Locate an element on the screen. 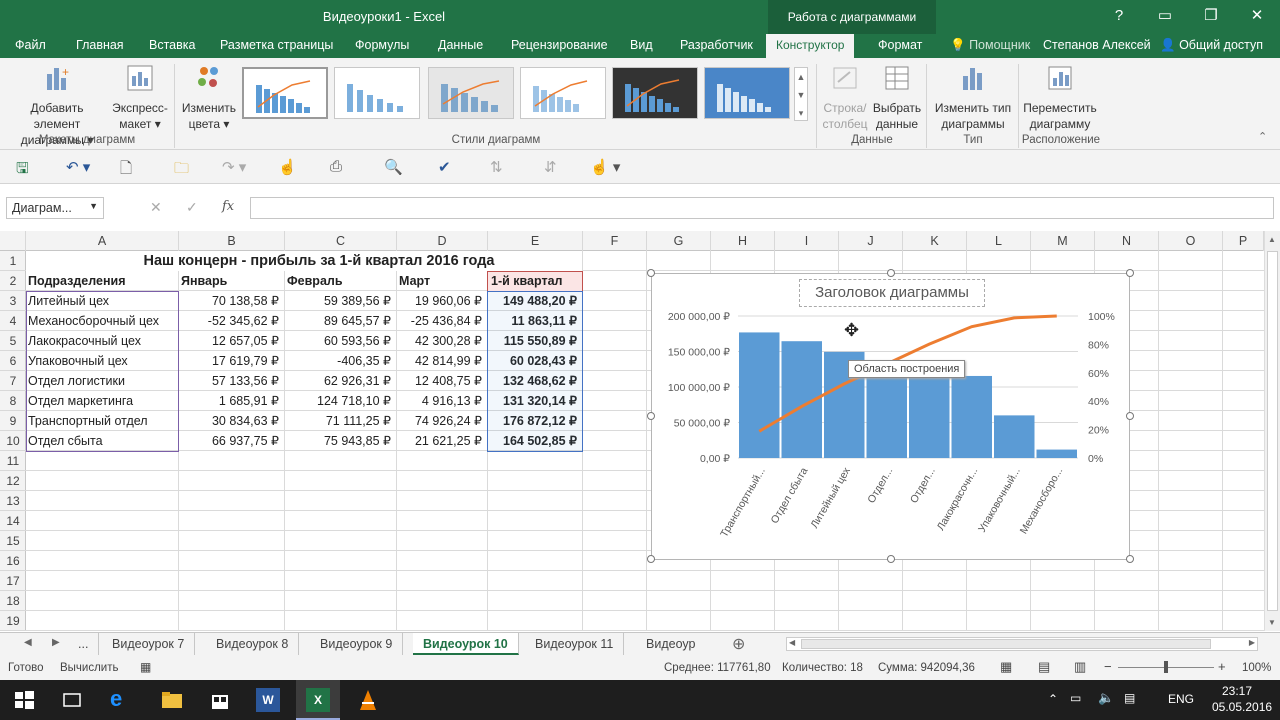 The width and height of the screenshot is (1280, 720). value-cell: 71 111,25 ₽ is located at coordinates (340, 421).